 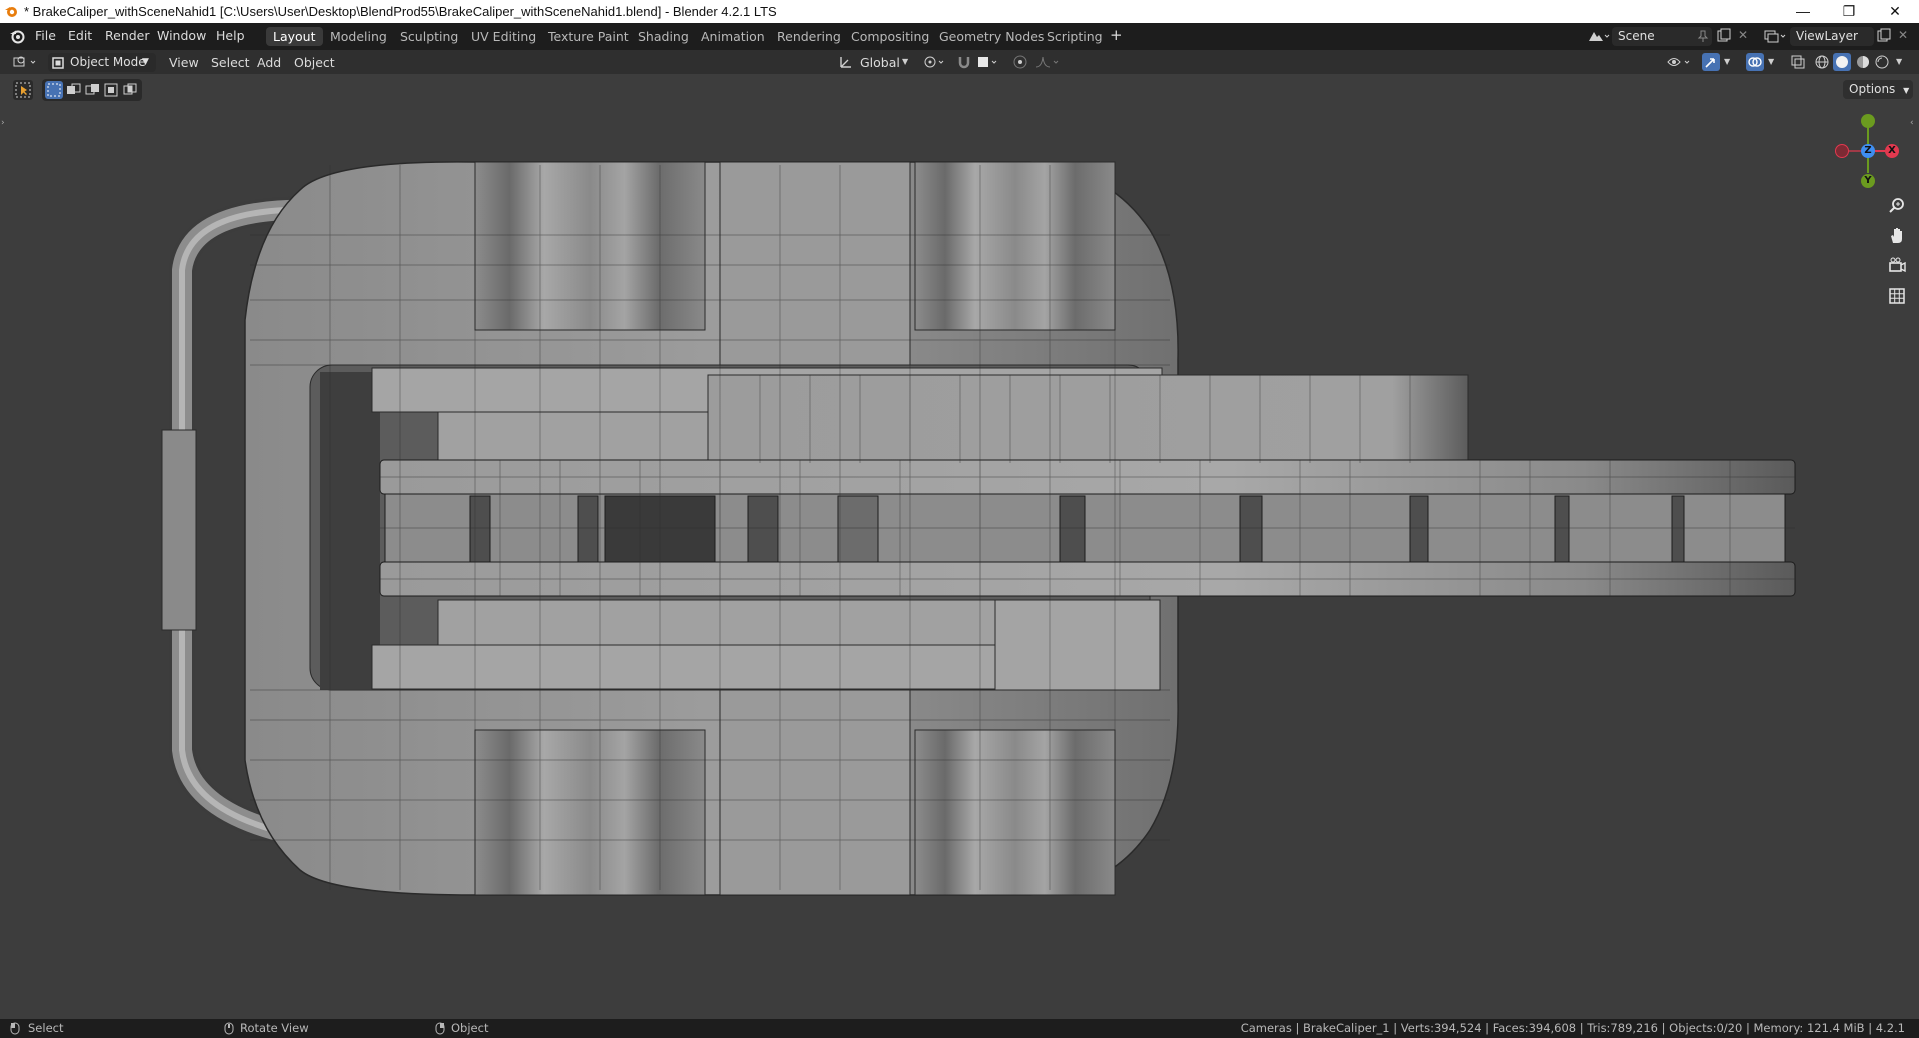 What do you see at coordinates (1872, 89) in the screenshot?
I see `options-label: Options` at bounding box center [1872, 89].